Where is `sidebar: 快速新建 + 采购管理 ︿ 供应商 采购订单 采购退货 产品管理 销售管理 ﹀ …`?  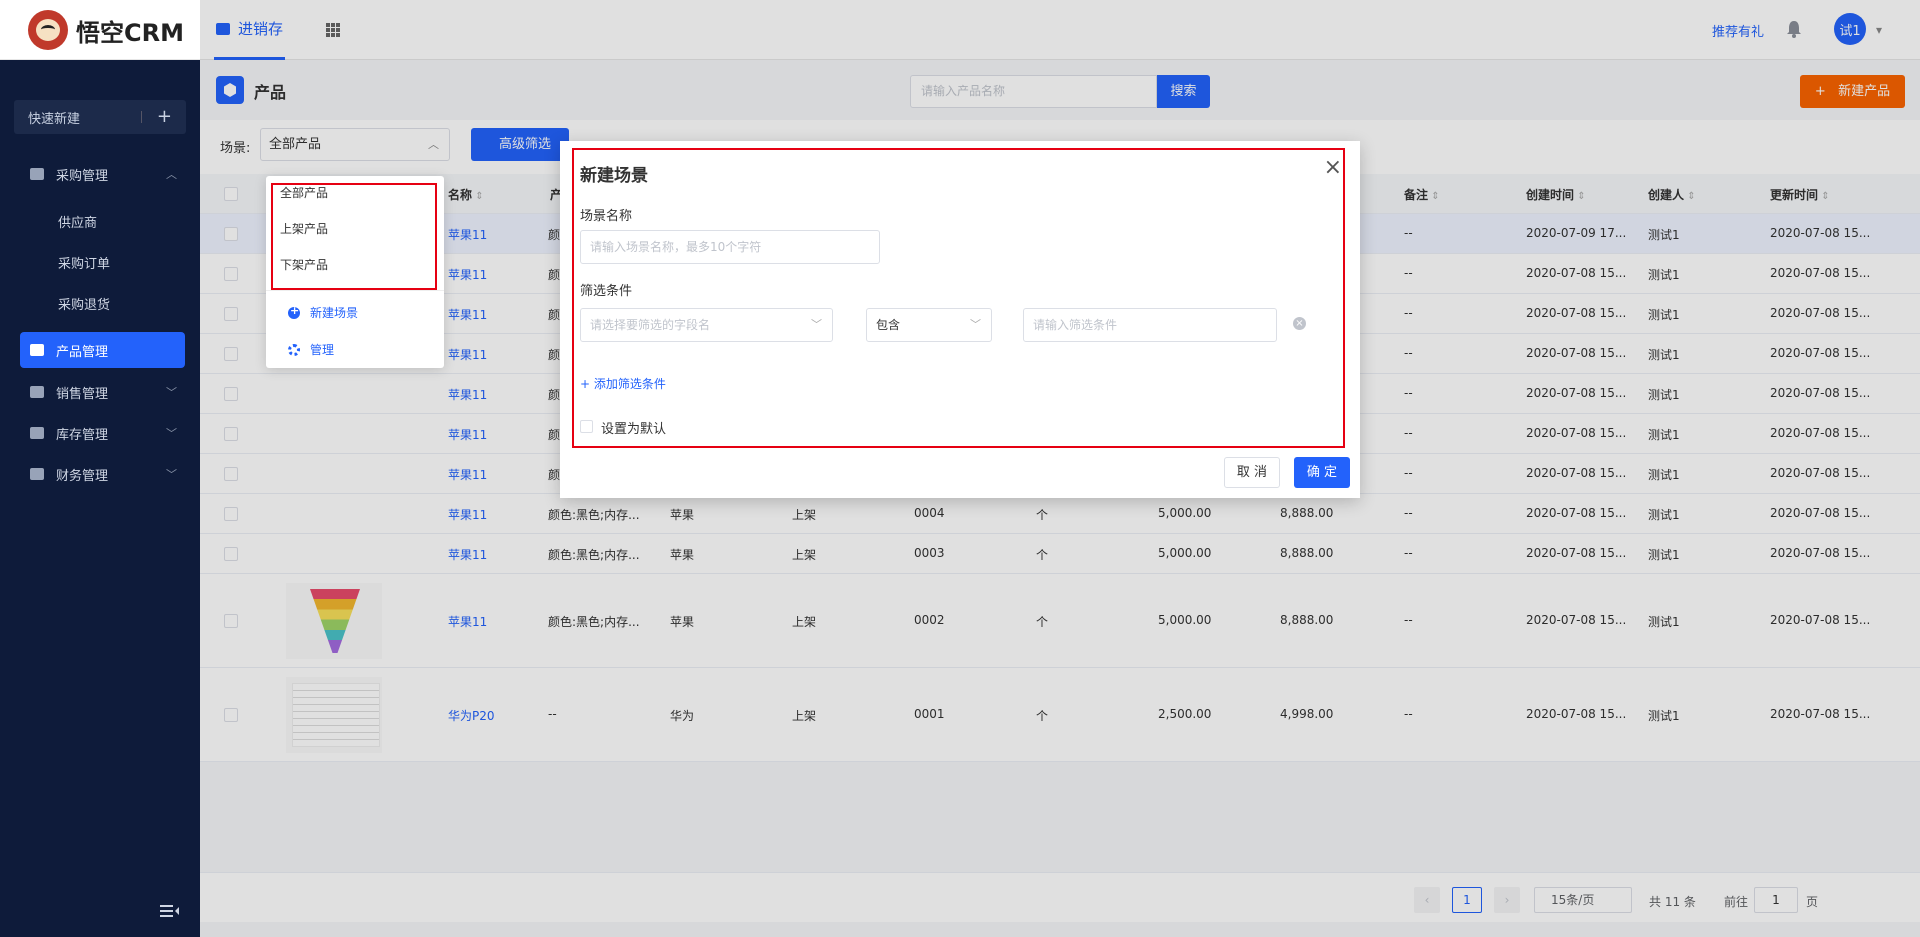 sidebar: 快速新建 + 采购管理 ︿ 供应商 采购订单 采购退货 产品管理 销售管理 ﹀ … is located at coordinates (100, 498).